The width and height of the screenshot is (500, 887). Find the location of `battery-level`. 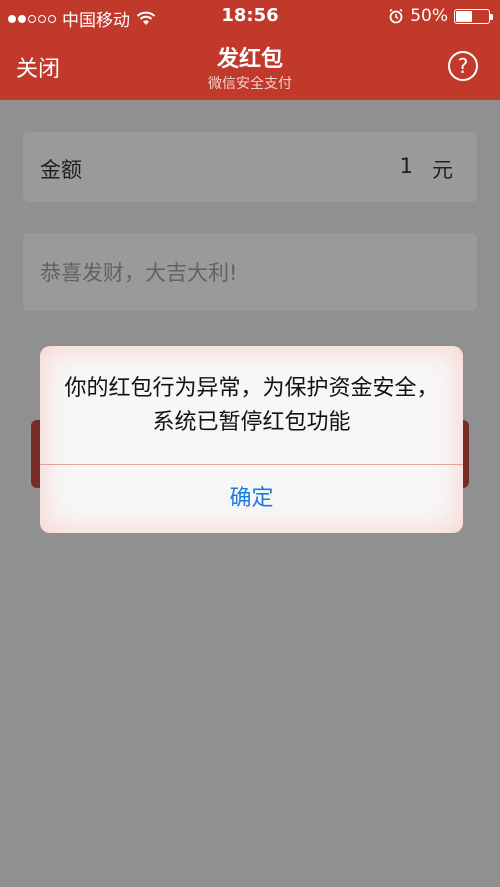

battery-level is located at coordinates (464, 16).